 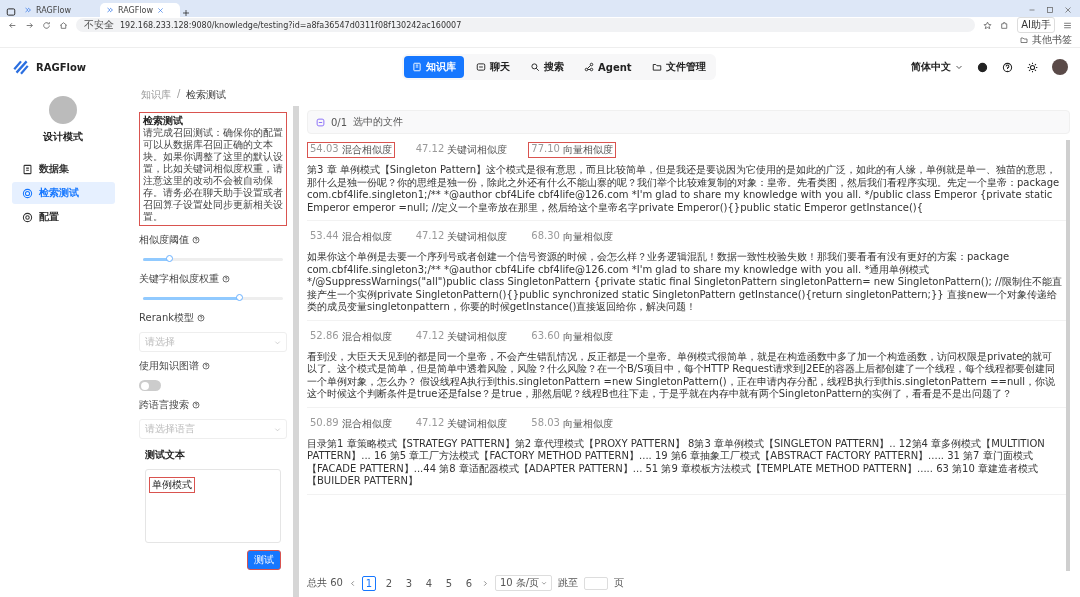 What do you see at coordinates (165, 455) in the screenshot?
I see `test-text-label: 测试文本` at bounding box center [165, 455].